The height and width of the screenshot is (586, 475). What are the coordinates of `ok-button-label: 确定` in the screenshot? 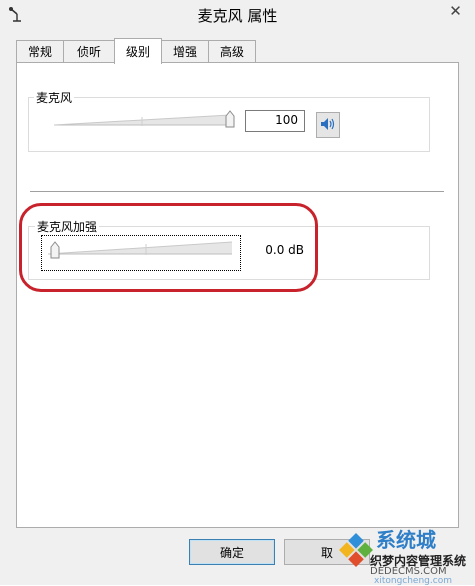 It's located at (231, 552).